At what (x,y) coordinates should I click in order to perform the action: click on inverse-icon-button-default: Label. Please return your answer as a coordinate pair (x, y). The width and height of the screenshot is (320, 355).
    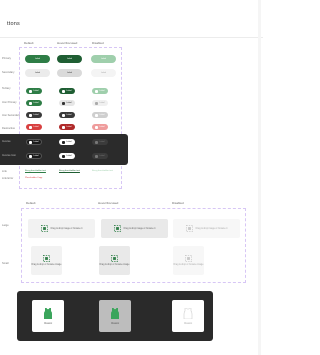
    Looking at the image, I should click on (34, 156).